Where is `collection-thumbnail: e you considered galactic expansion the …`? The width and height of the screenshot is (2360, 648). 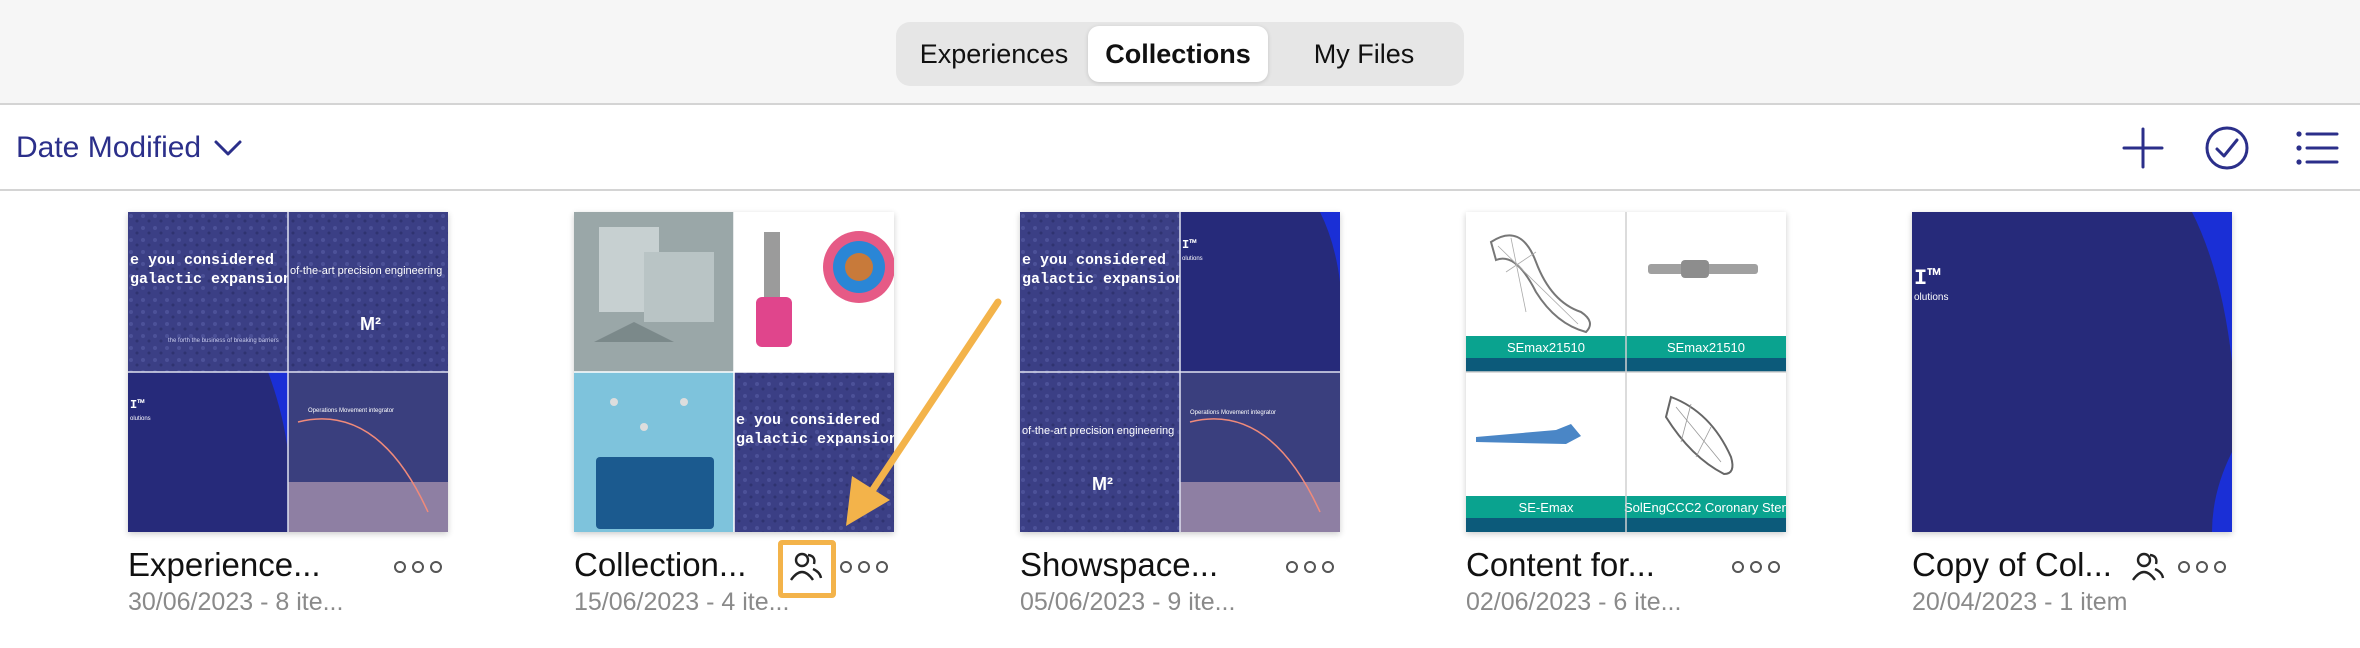 collection-thumbnail: e you considered galactic expansion the … is located at coordinates (288, 372).